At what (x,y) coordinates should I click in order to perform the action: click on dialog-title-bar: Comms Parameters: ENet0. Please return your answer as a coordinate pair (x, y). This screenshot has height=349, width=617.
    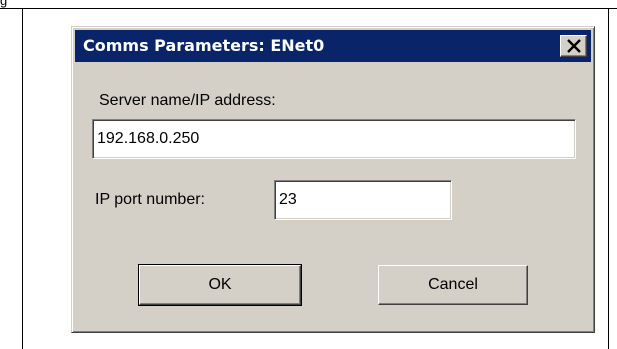
    Looking at the image, I should click on (333, 46).